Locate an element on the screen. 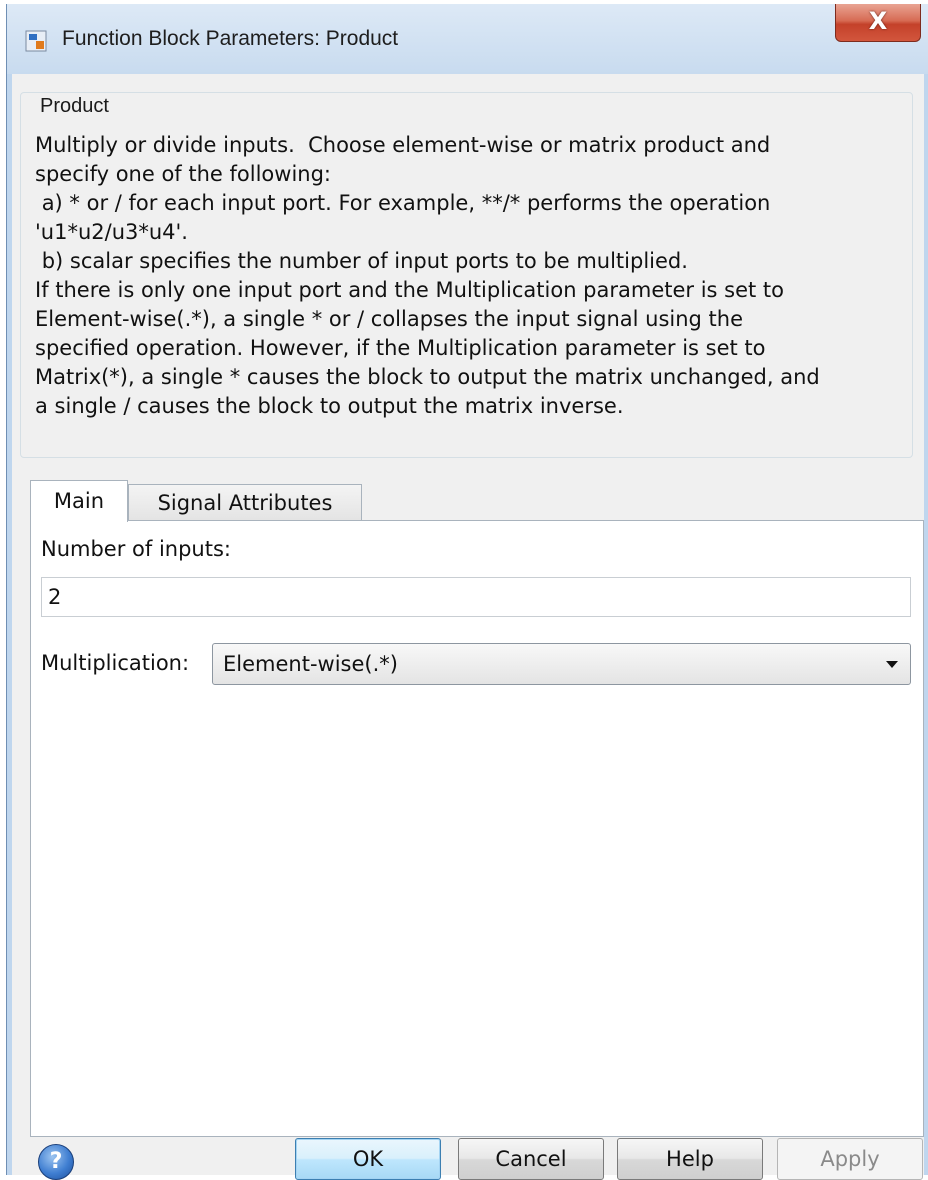  group-legend: Product is located at coordinates (74, 106).